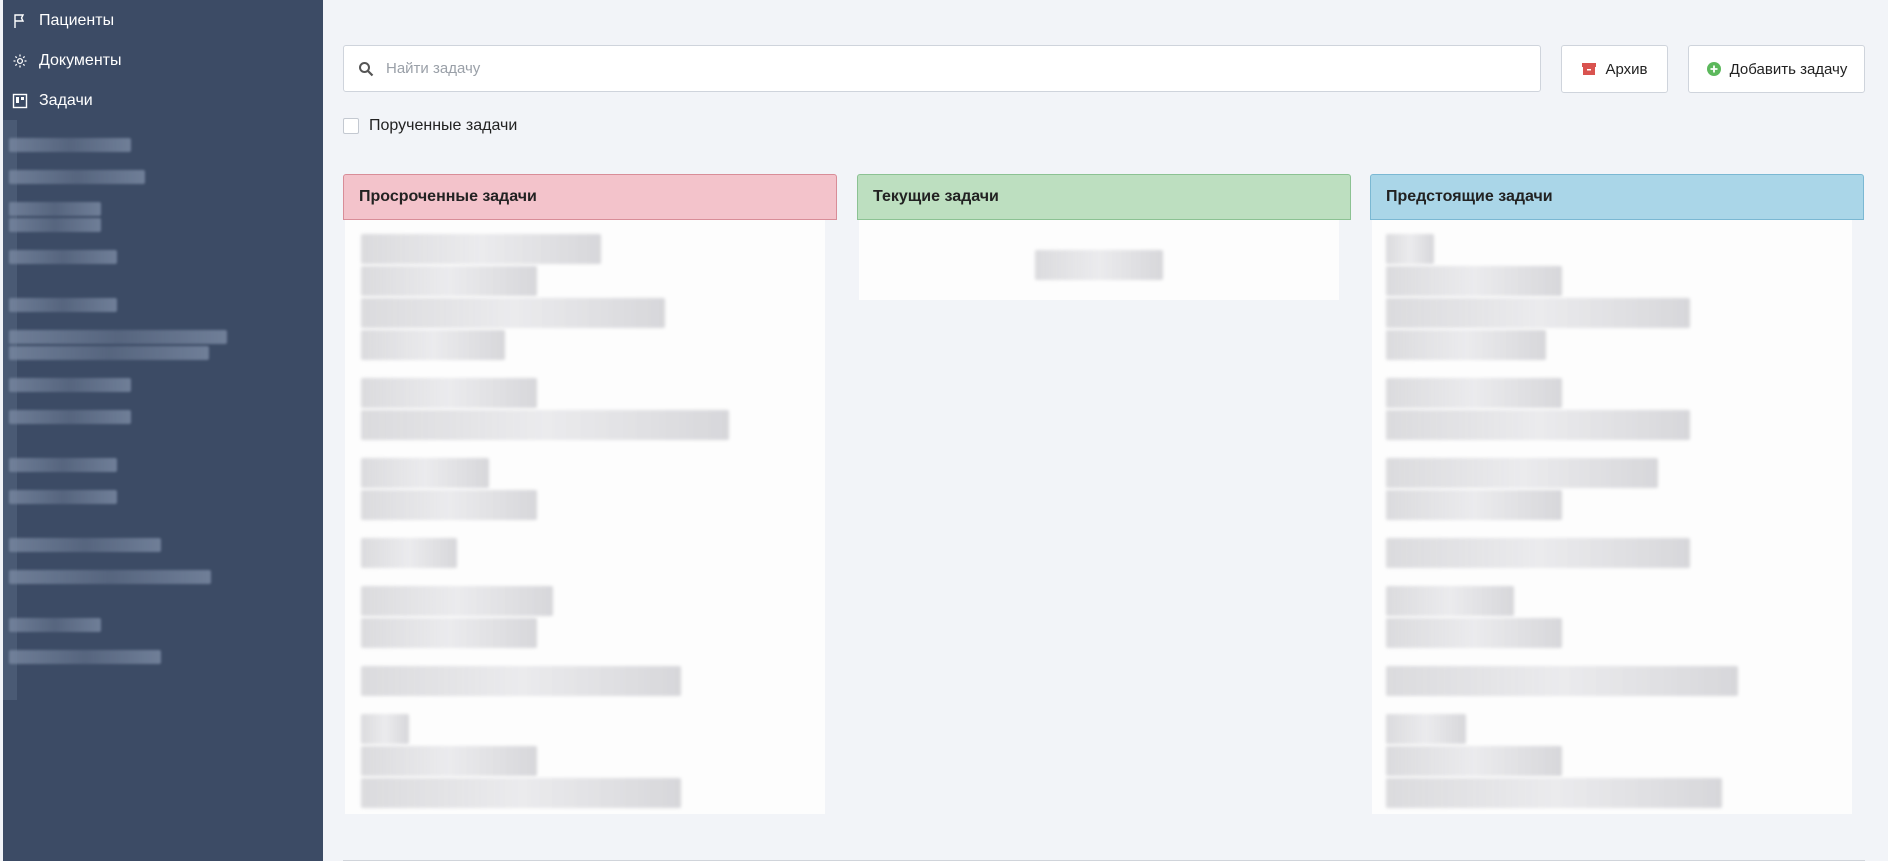 The height and width of the screenshot is (861, 1888). Describe the element at coordinates (448, 196) in the screenshot. I see `column-title: Просроченные задачи` at that location.